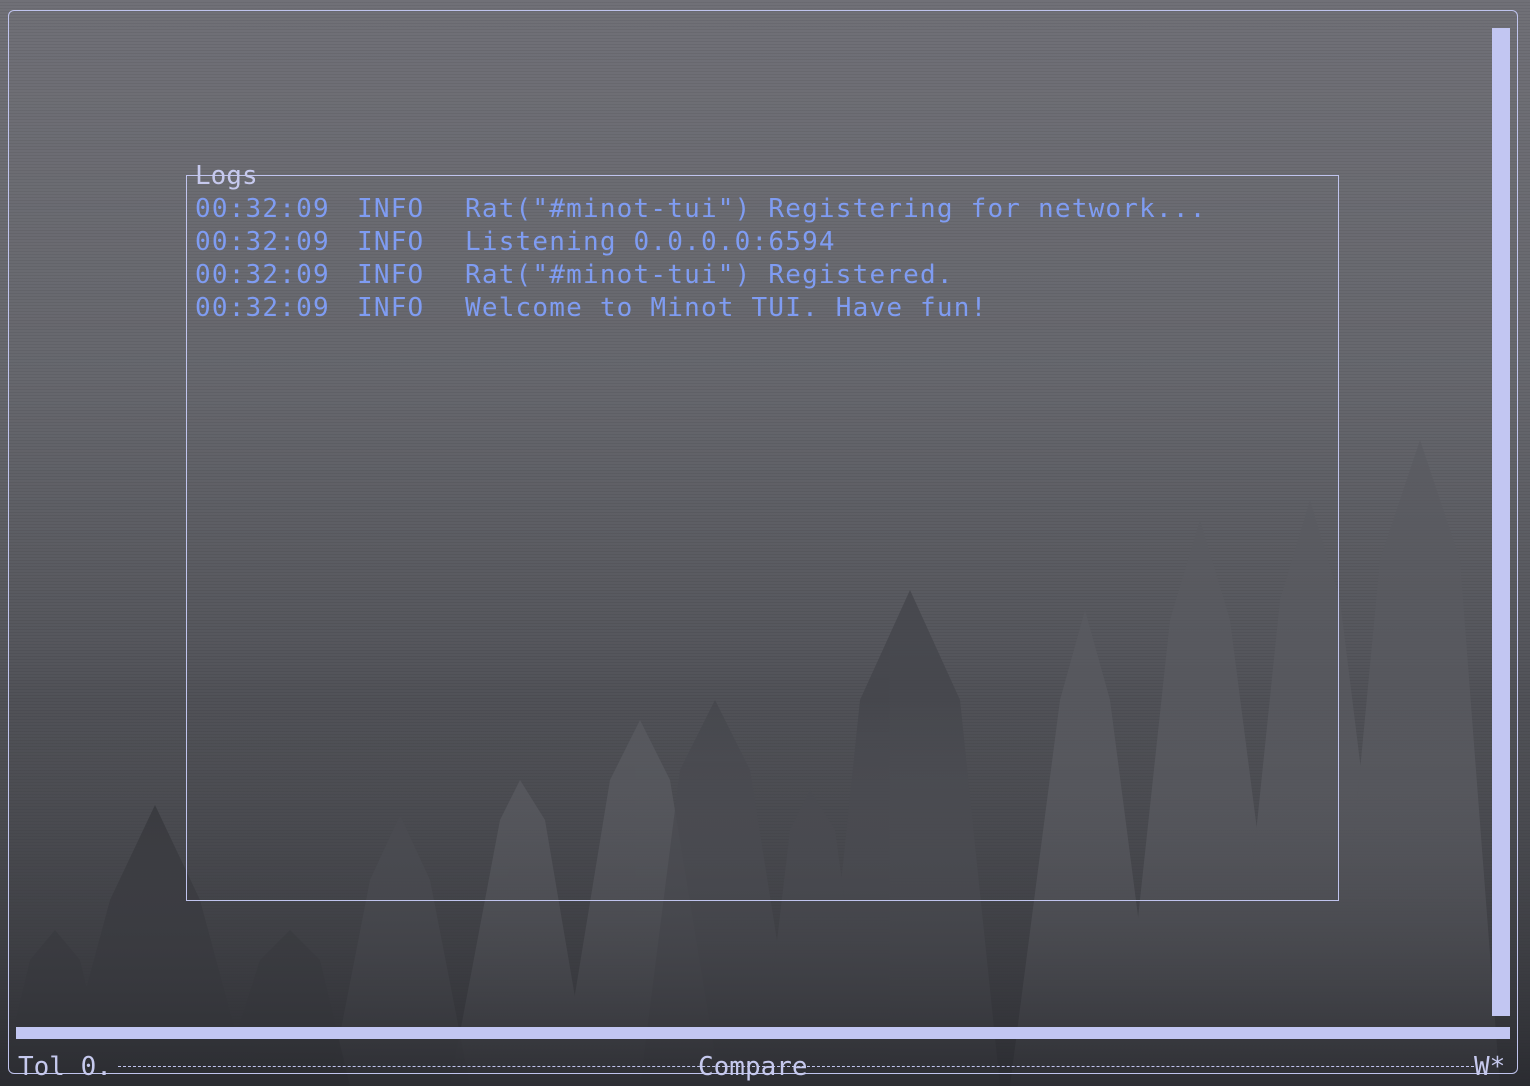 Image resolution: width=1530 pixels, height=1086 pixels. I want to click on log-entry: 00:32:09 INFO Listening 0.0.0.0:6594, so click(701, 242).